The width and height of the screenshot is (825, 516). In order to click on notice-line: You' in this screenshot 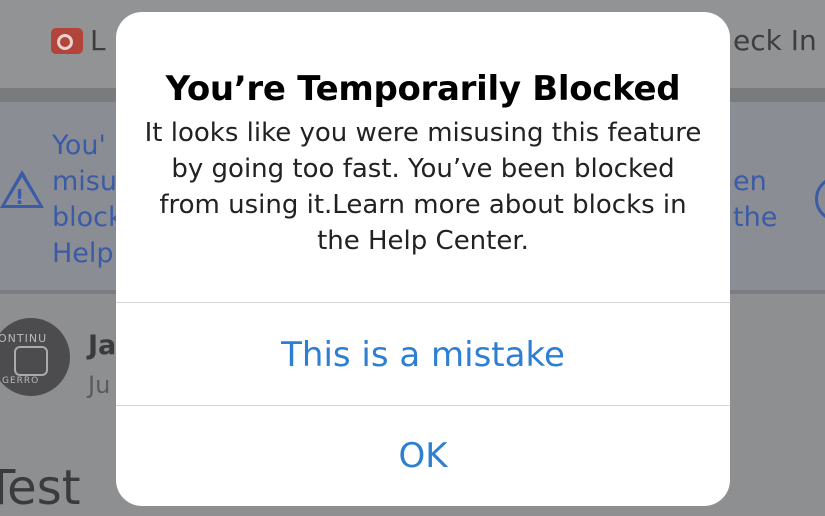, I will do `click(79, 145)`.